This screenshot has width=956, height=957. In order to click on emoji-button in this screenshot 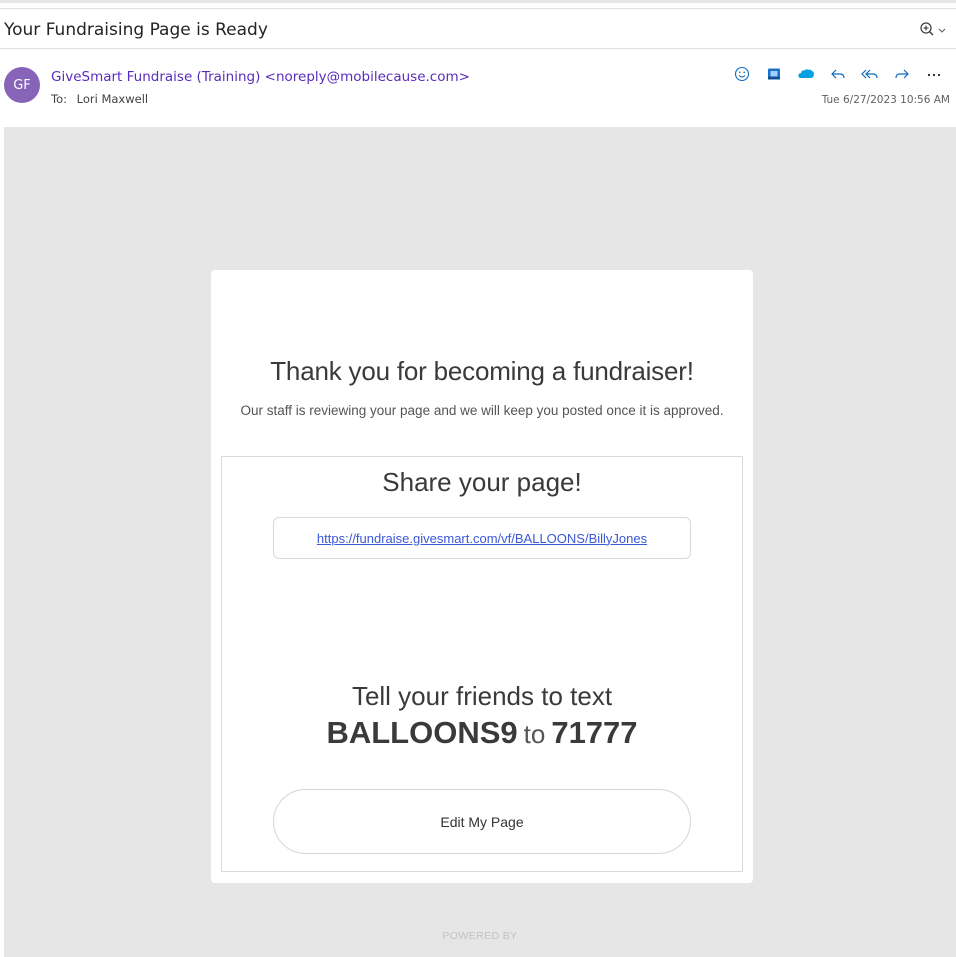, I will do `click(742, 74)`.